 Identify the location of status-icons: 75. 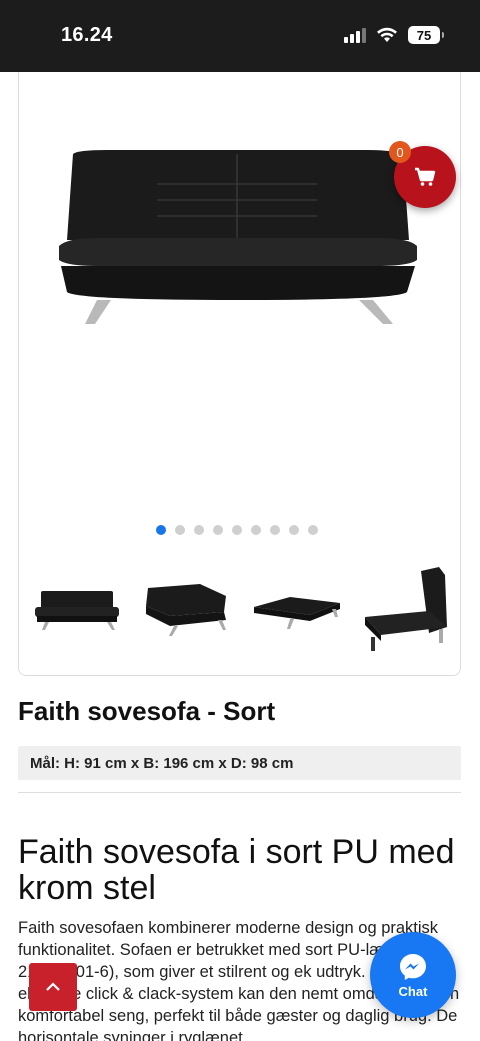
(394, 35).